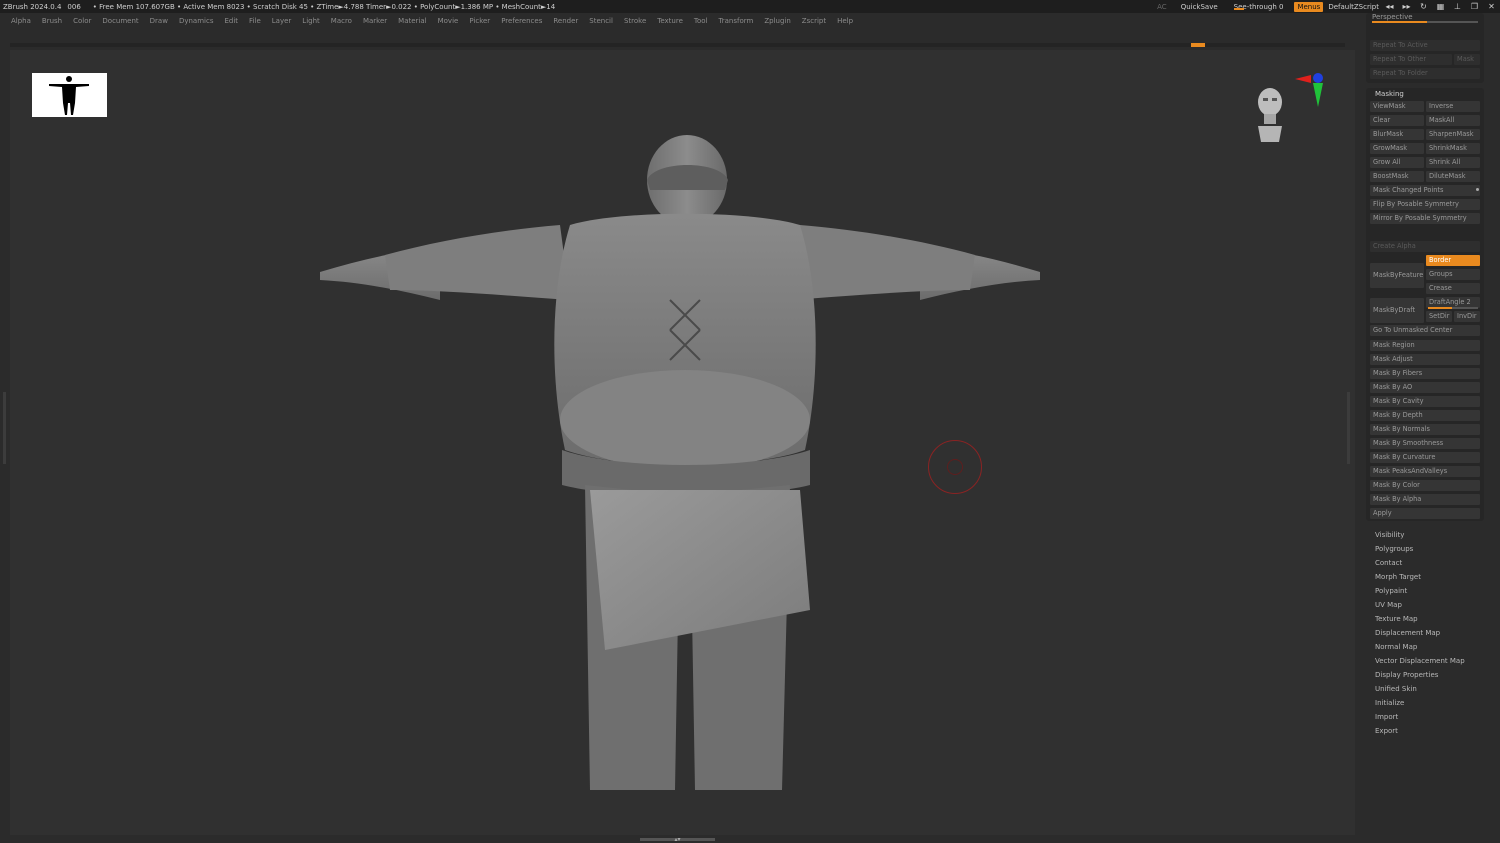  What do you see at coordinates (309, 21) in the screenshot?
I see `menu-light: Light` at bounding box center [309, 21].